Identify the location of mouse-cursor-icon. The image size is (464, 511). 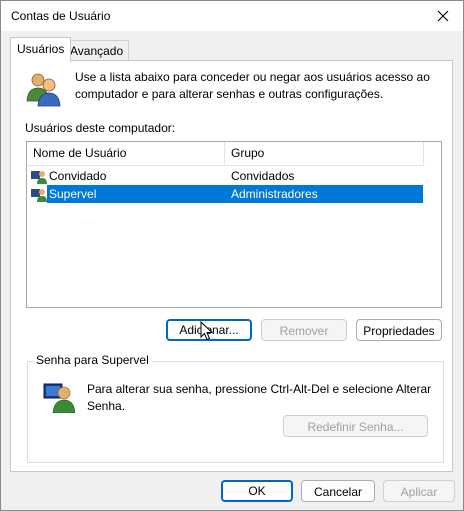
(207, 331).